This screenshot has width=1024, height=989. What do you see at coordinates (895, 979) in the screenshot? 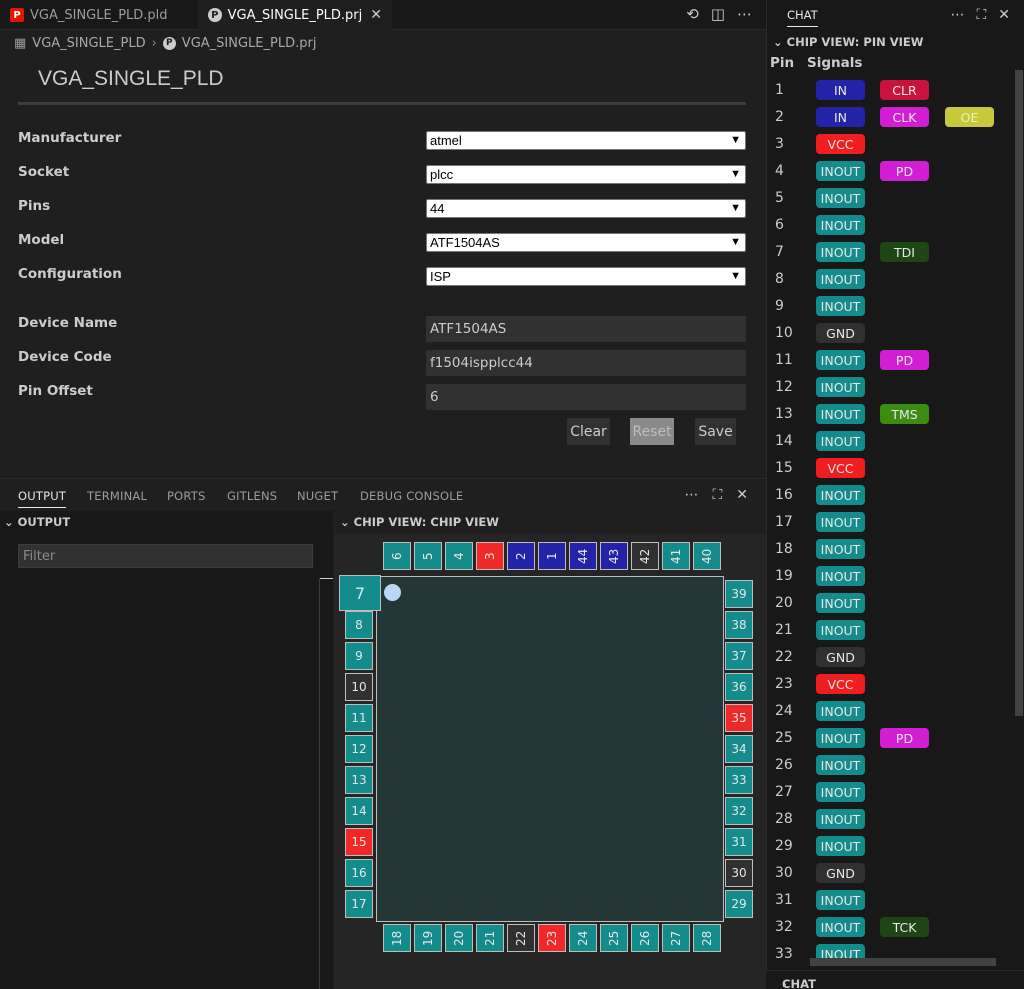
I see `chat-section-header: › CHAT` at bounding box center [895, 979].